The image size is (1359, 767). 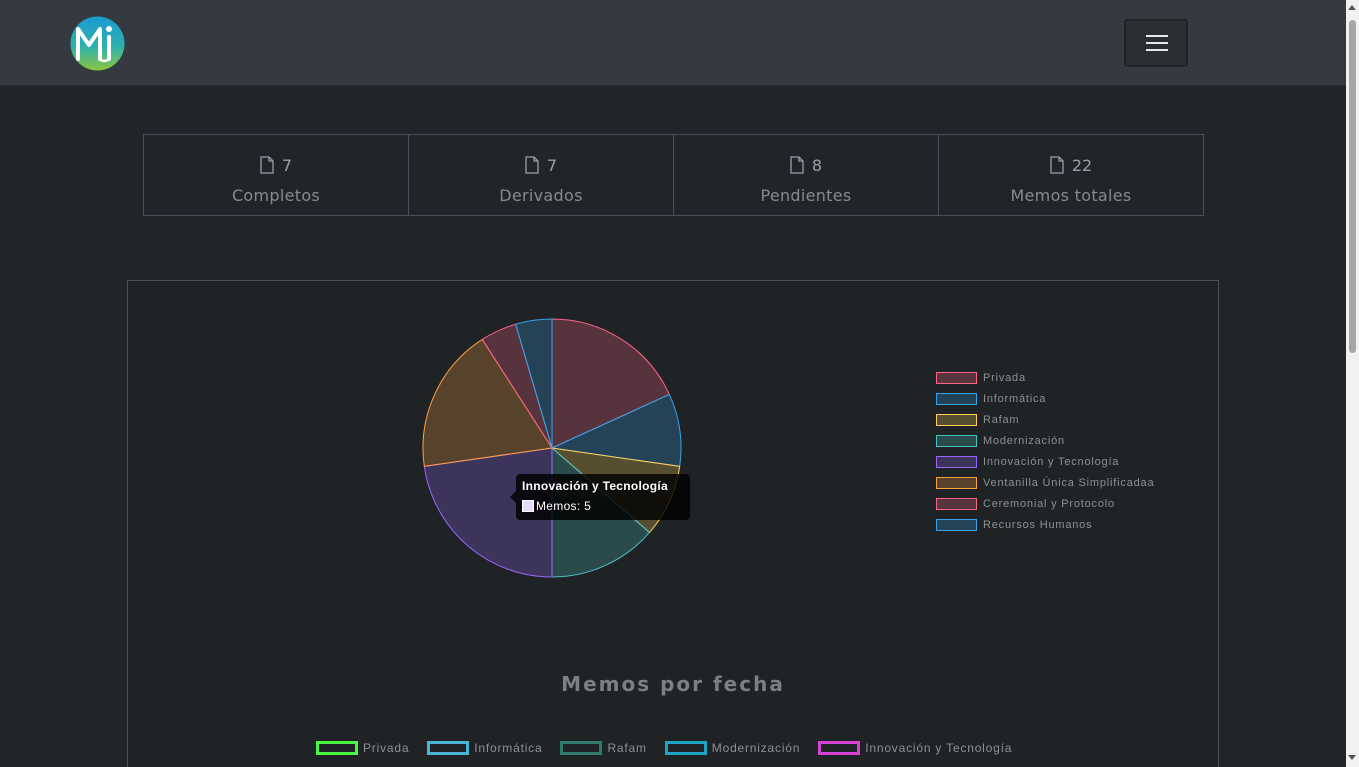 I want to click on chart-tooltip: Innovación y Tecnología Memos: 5, so click(x=600, y=497).